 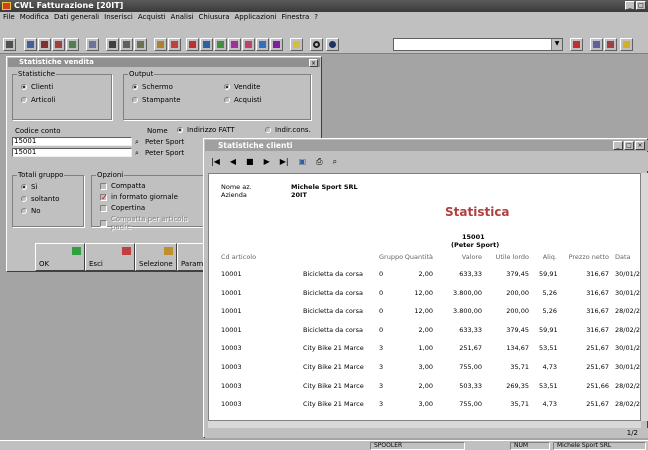 What do you see at coordinates (192, 44) in the screenshot?
I see `invoice-icon` at bounding box center [192, 44].